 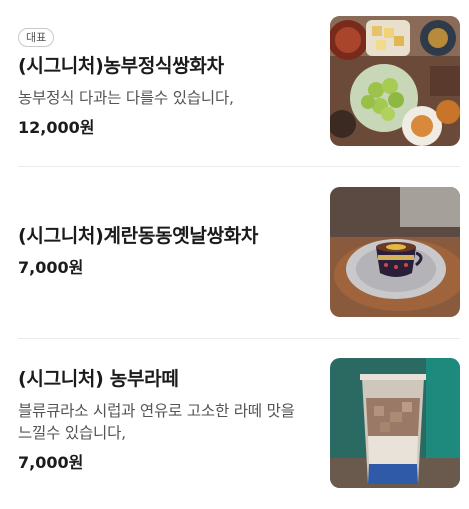 What do you see at coordinates (56, 127) in the screenshot?
I see `menu-item-price: 12,000원` at bounding box center [56, 127].